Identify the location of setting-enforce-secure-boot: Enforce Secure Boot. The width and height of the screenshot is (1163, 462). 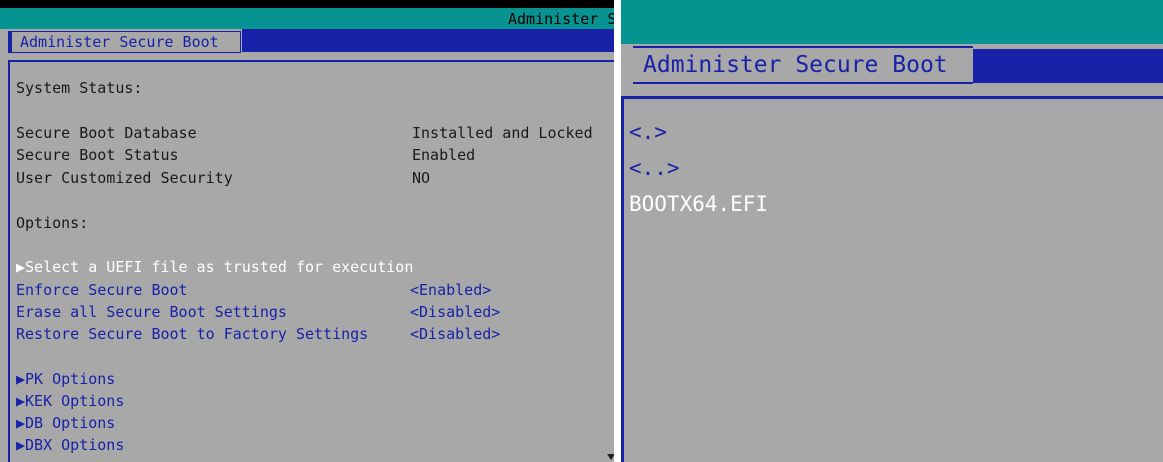
(102, 290).